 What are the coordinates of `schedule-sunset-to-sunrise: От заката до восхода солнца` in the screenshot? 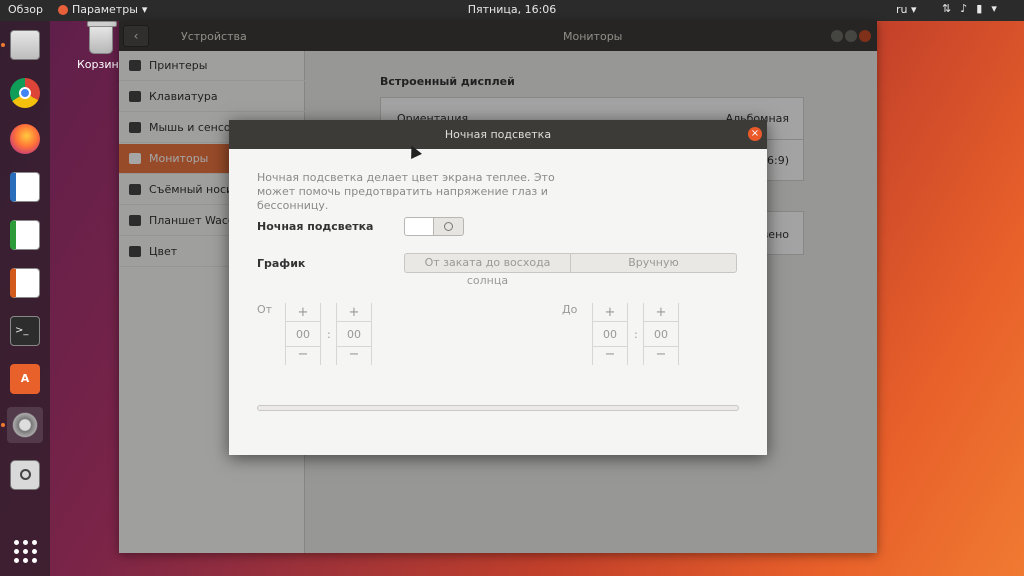 It's located at (487, 270).